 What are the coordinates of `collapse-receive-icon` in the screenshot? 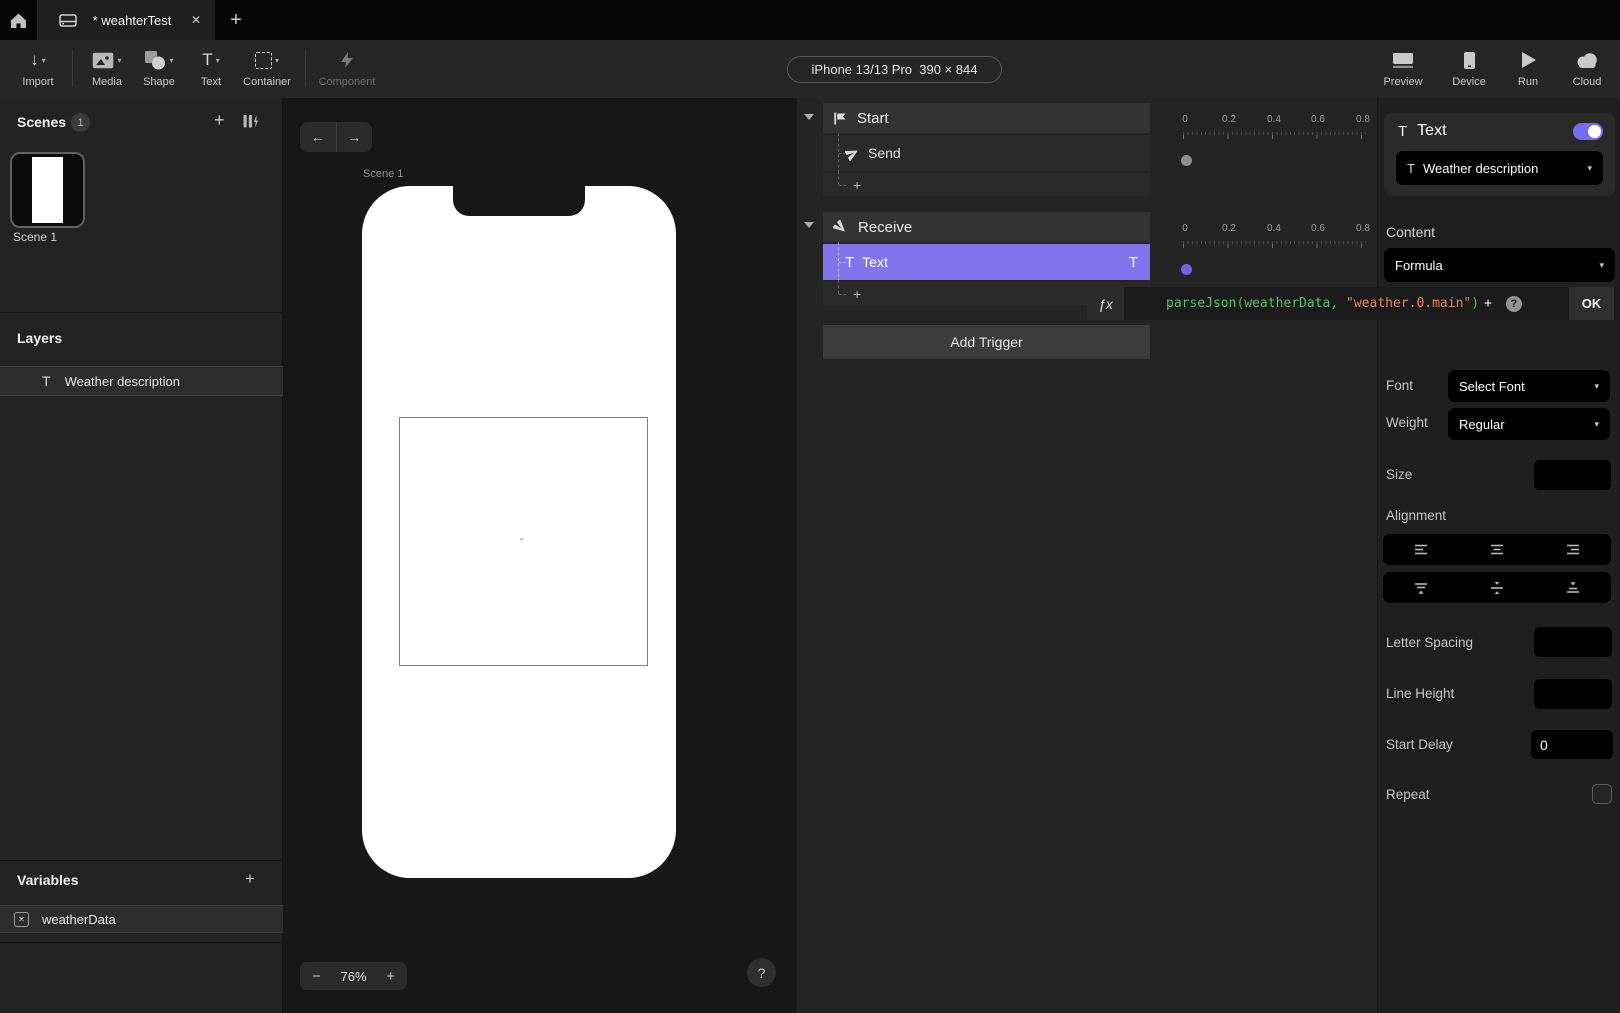 It's located at (809, 225).